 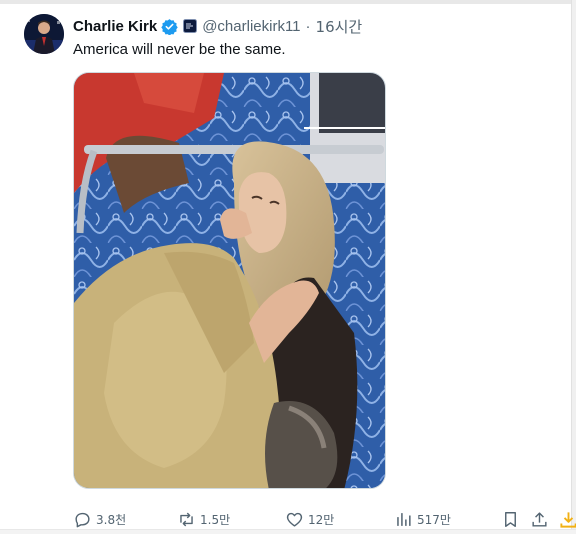 I want to click on repost-button: 1.5만, so click(x=203, y=519).